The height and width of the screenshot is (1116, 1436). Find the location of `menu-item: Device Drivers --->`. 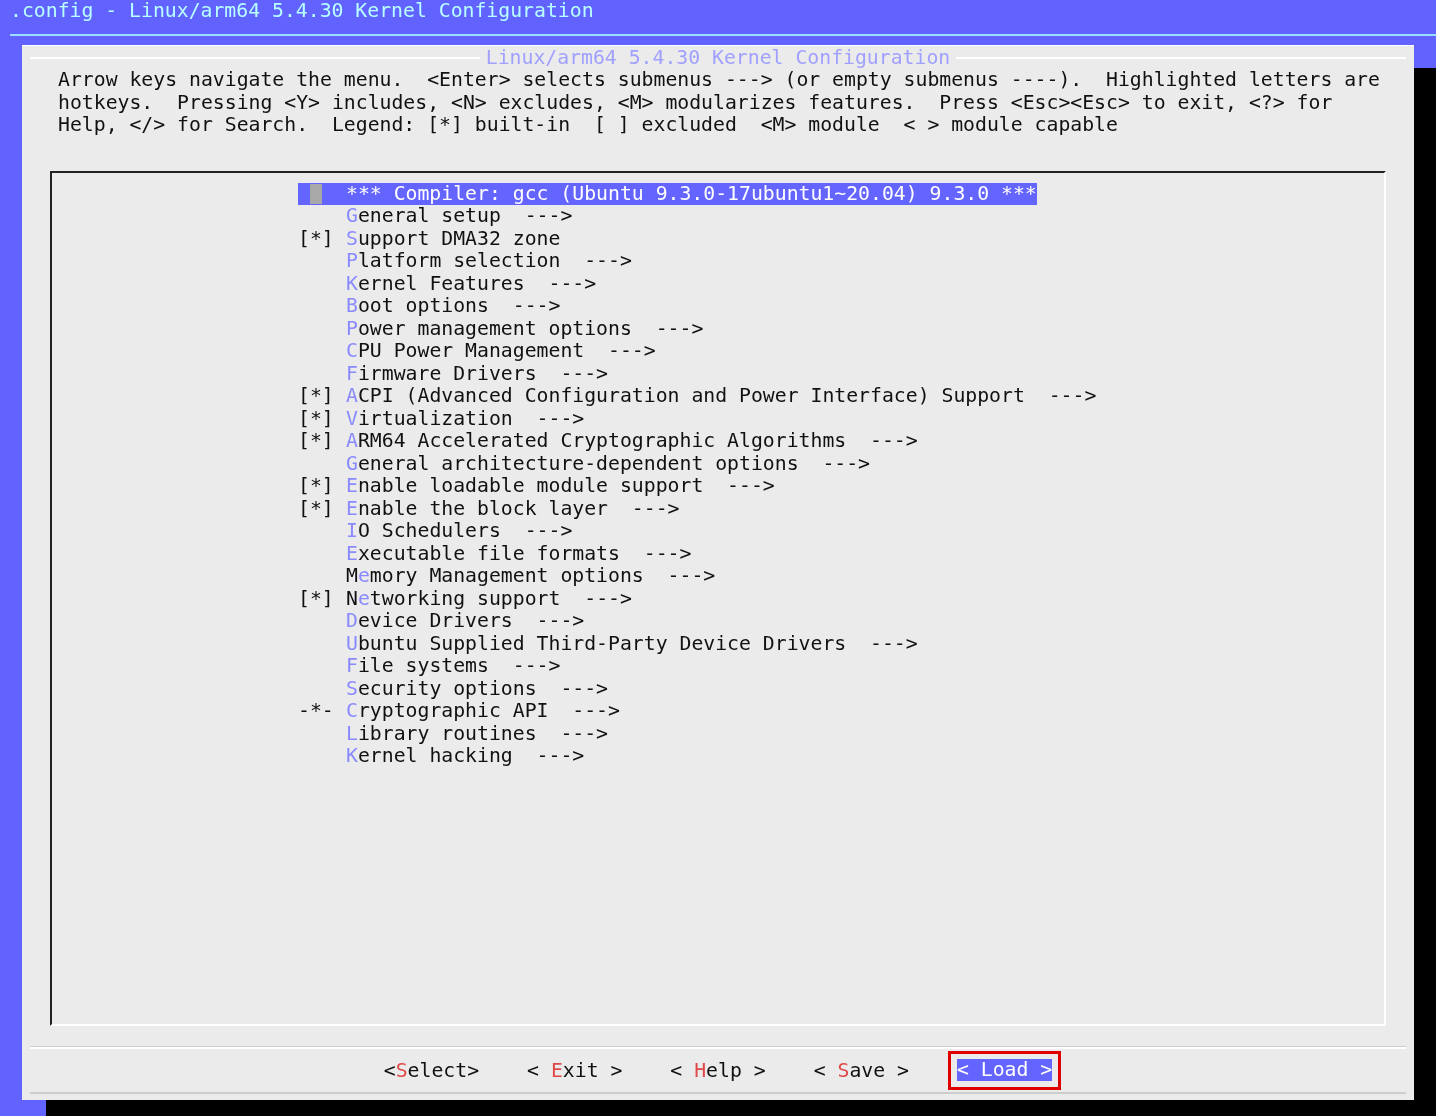

menu-item: Device Drivers ---> is located at coordinates (441, 621).